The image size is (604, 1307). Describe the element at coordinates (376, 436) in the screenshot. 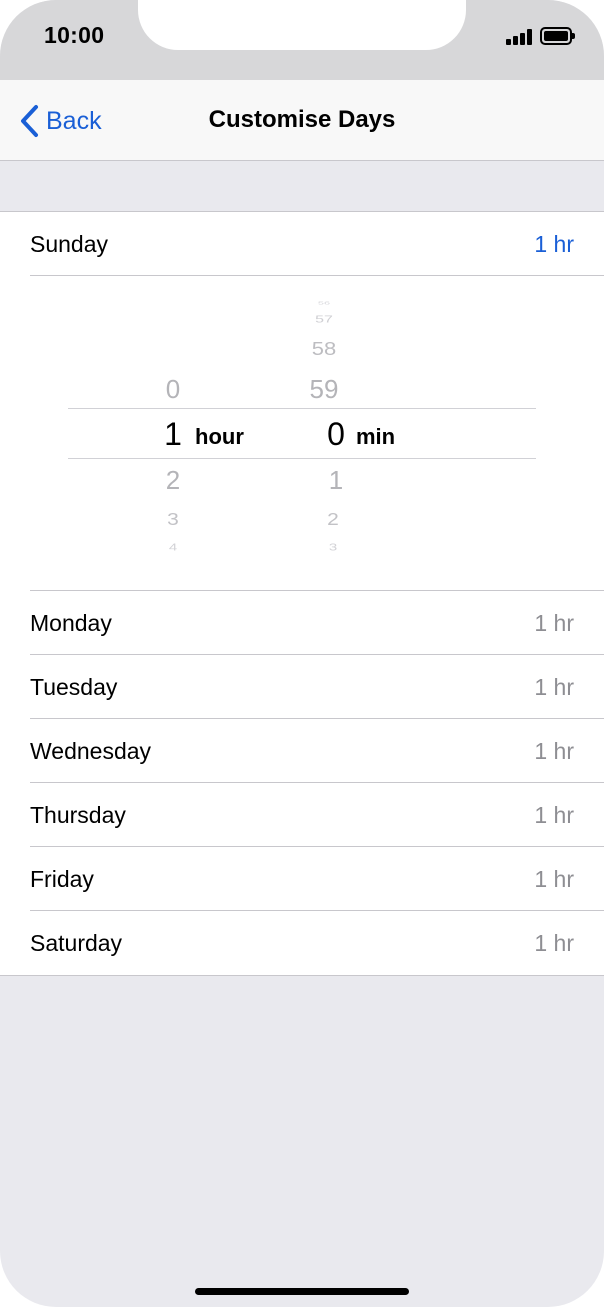

I see `minute-unit-label: min` at that location.